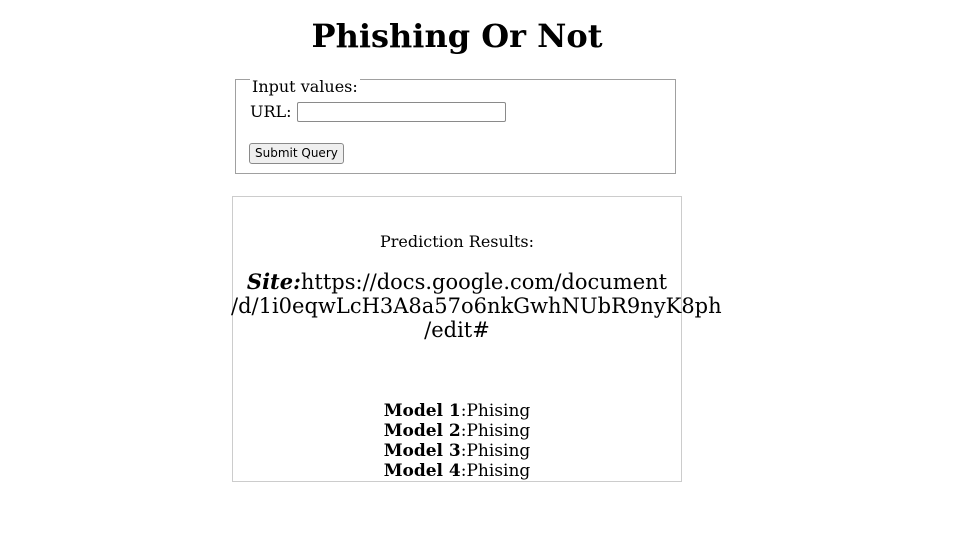 This screenshot has width=959, height=540. I want to click on results-heading: Prediction Results:, so click(457, 241).